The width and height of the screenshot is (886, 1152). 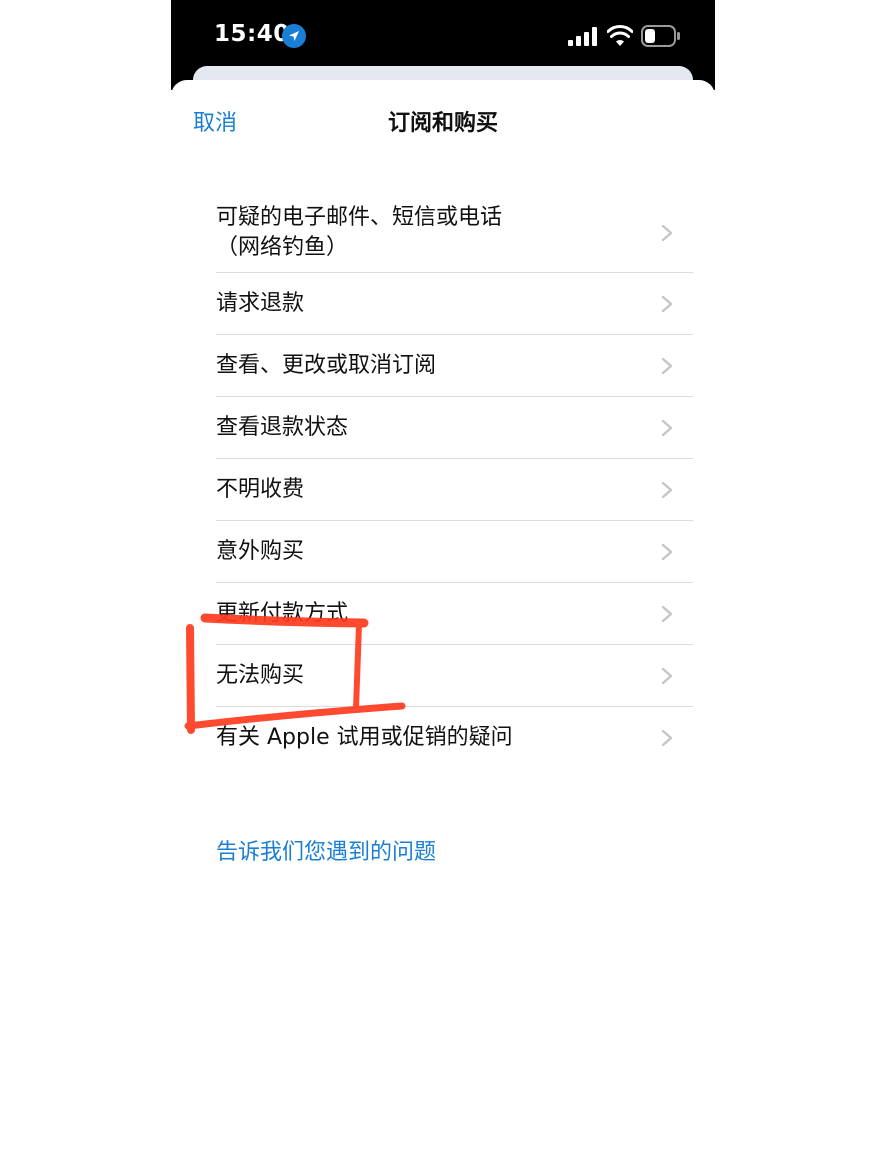 What do you see at coordinates (454, 428) in the screenshot?
I see `list-item-refund-status: 查看退款状态` at bounding box center [454, 428].